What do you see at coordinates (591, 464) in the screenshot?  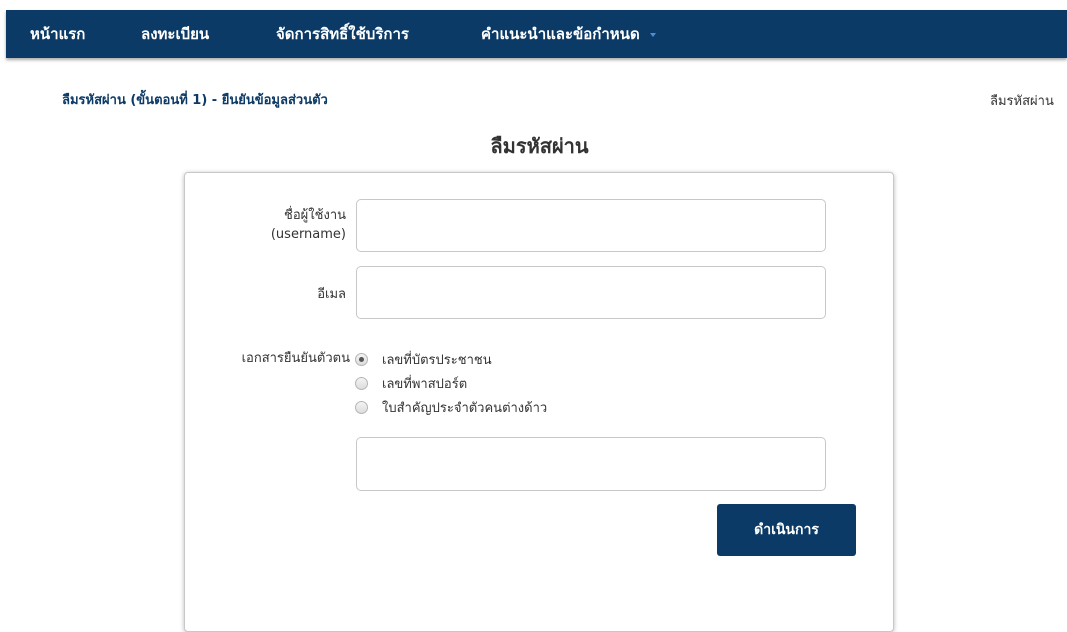 I see `id-number-input` at bounding box center [591, 464].